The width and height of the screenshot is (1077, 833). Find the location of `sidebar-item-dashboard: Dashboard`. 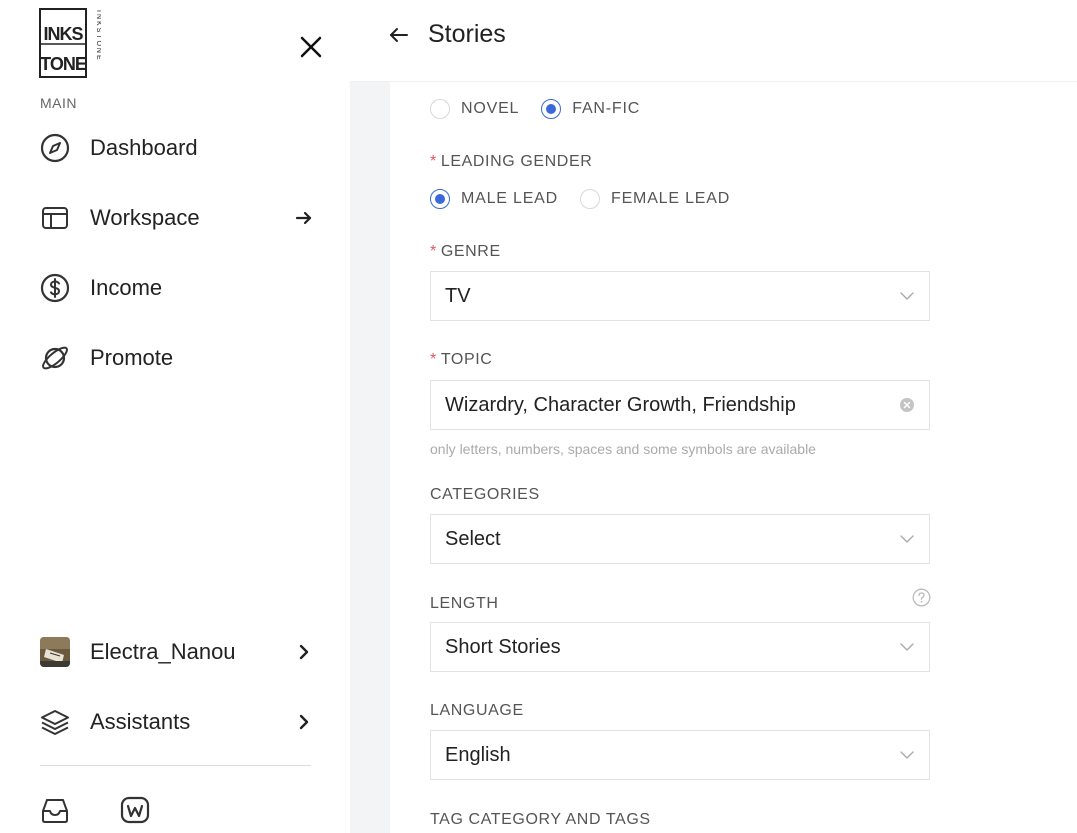

sidebar-item-dashboard: Dashboard is located at coordinates (177, 148).